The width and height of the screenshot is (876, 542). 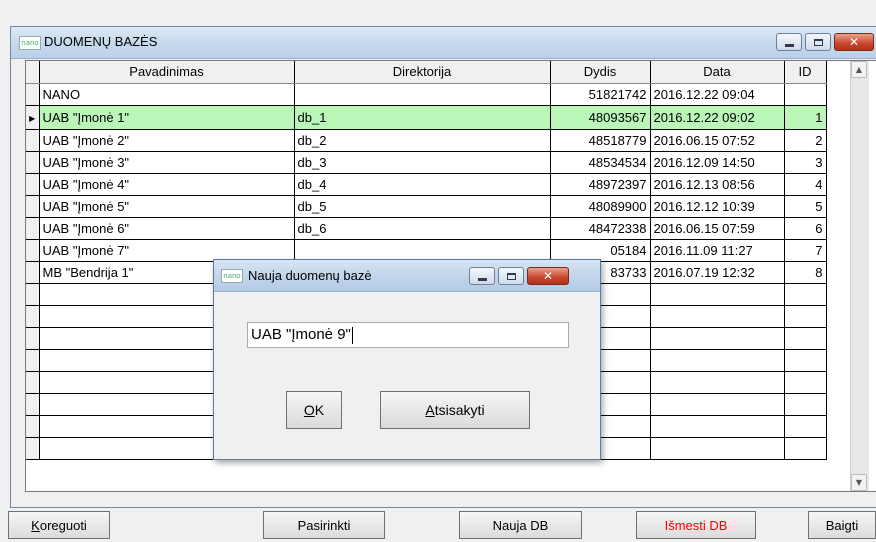 What do you see at coordinates (30, 43) in the screenshot?
I see `nano-app-icon: nano` at bounding box center [30, 43].